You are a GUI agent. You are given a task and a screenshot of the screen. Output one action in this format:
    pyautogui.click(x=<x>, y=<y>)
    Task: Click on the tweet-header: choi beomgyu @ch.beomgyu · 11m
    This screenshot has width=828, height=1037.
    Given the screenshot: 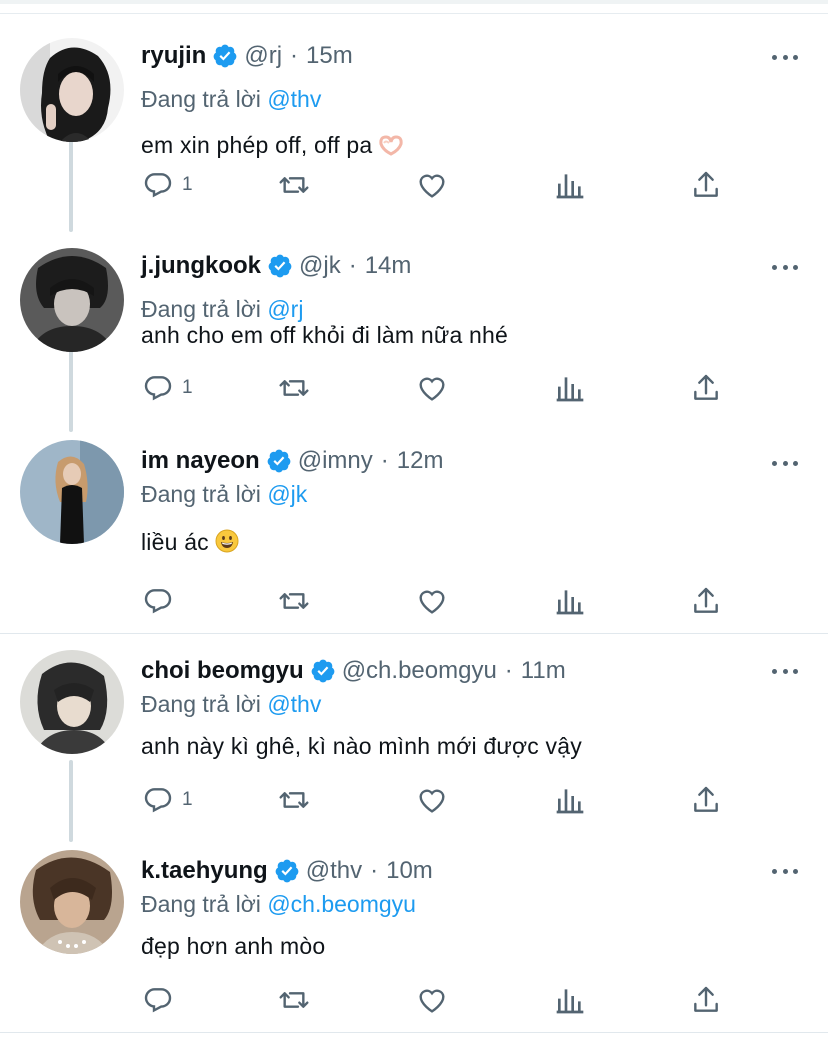 What is the action you would take?
    pyautogui.click(x=353, y=671)
    